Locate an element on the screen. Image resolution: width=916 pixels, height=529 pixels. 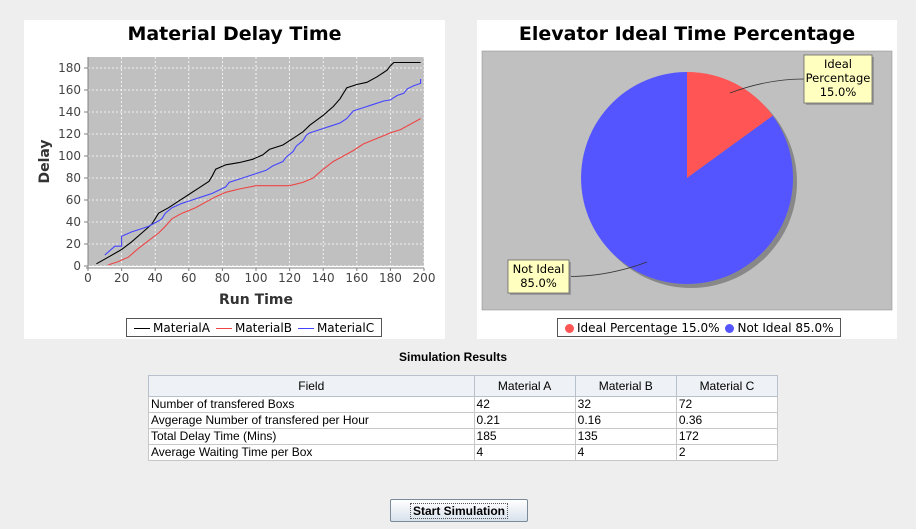
results-title: Simulation Results is located at coordinates (453, 357).